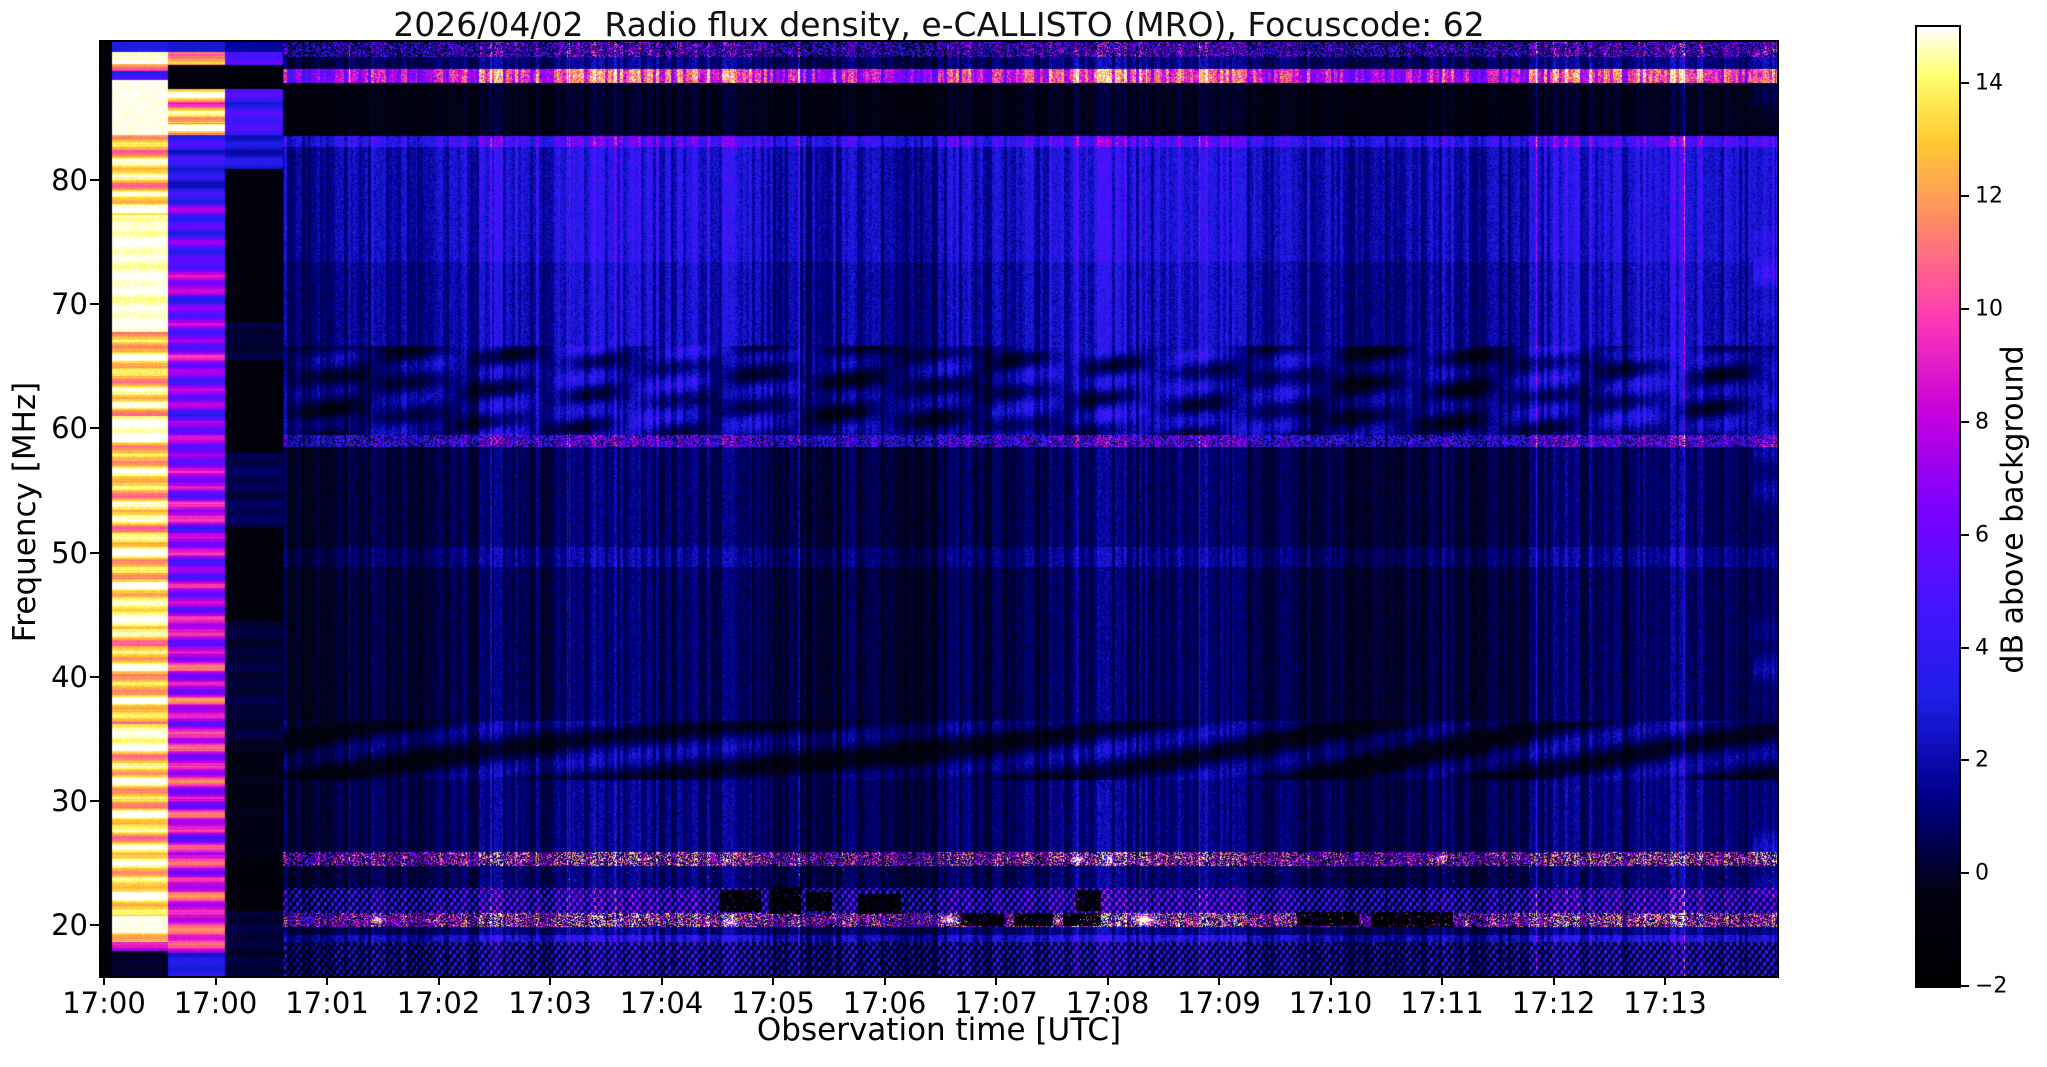 Image resolution: width=2047 pixels, height=1067 pixels. What do you see at coordinates (69, 304) in the screenshot?
I see `y-tick-label: 70` at bounding box center [69, 304].